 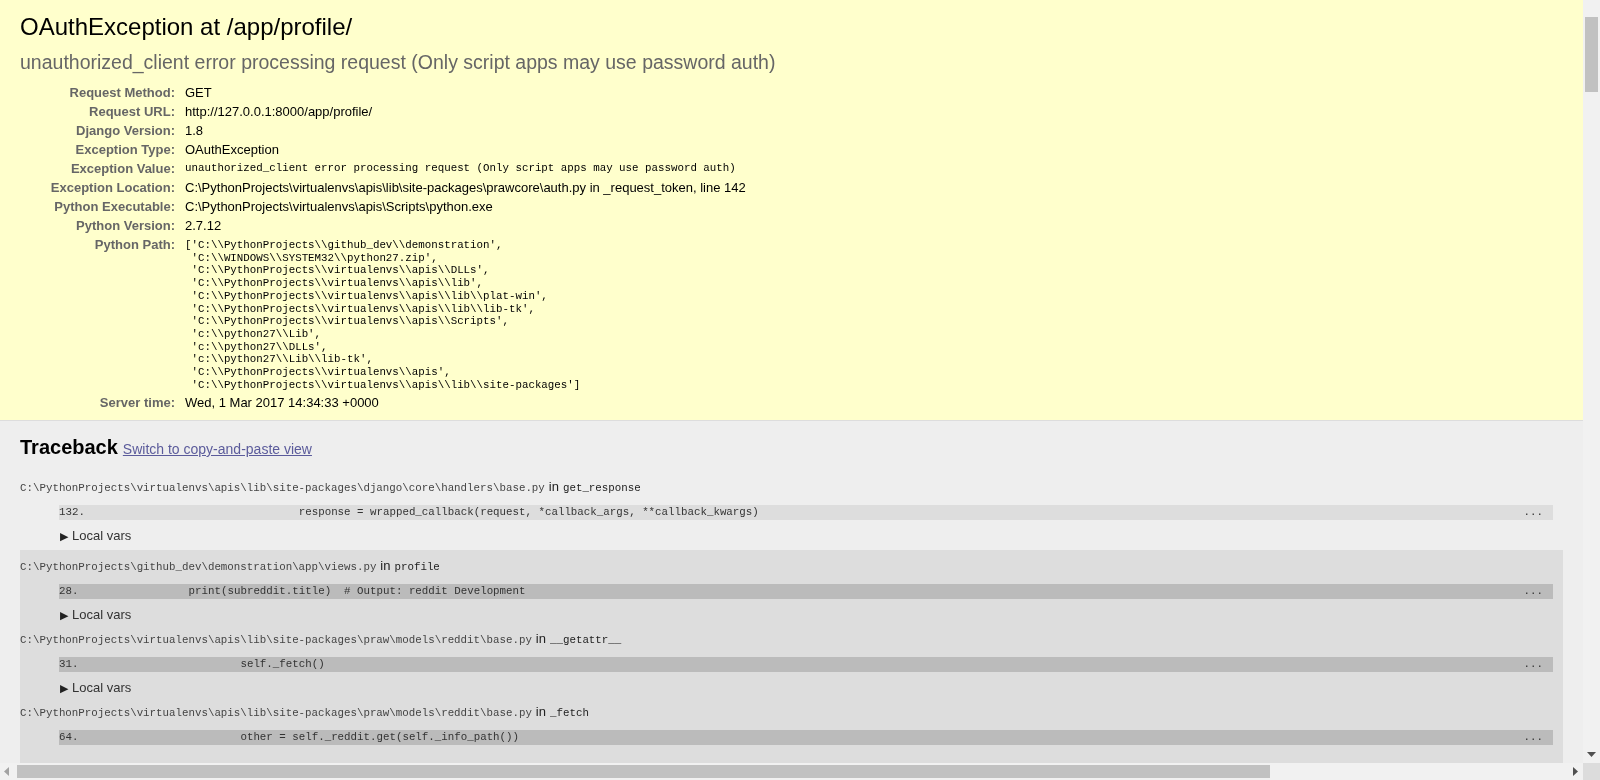 I want to click on field-value: 2.7.12, so click(x=203, y=226).